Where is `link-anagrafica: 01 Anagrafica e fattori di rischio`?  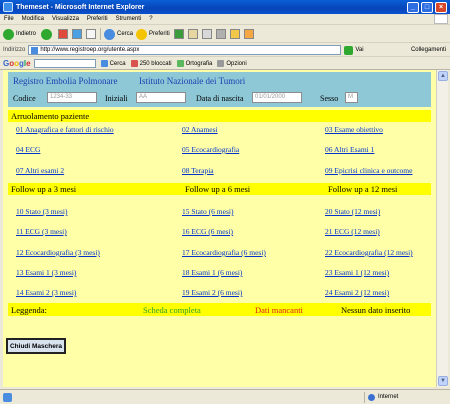
link-anagrafica: 01 Anagrafica e fattori di rischio is located at coordinates (65, 129).